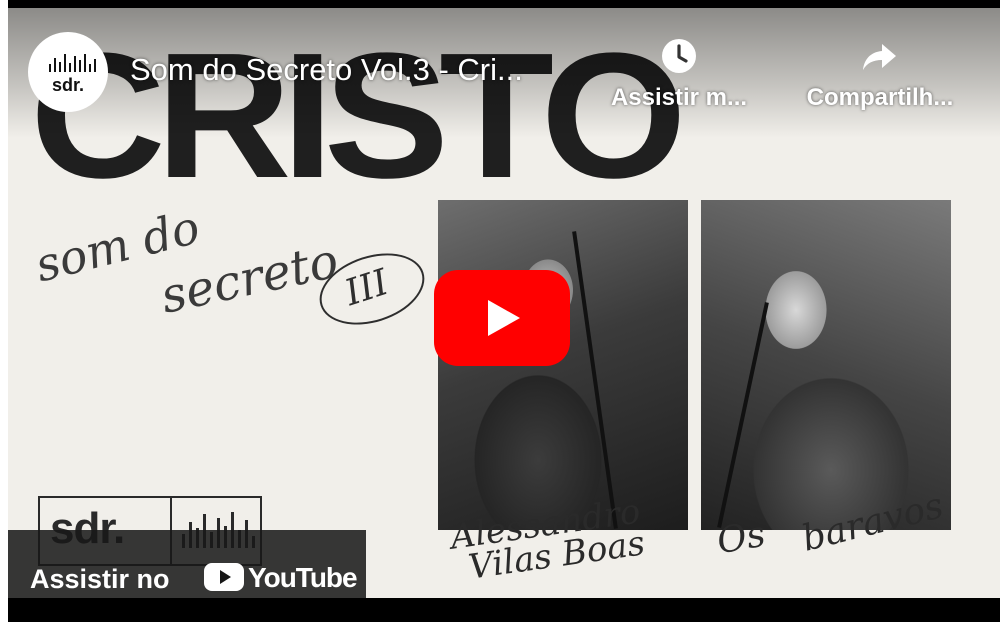 The image size is (1000, 629). I want to click on channel-avatar-text: sdr., so click(68, 85).